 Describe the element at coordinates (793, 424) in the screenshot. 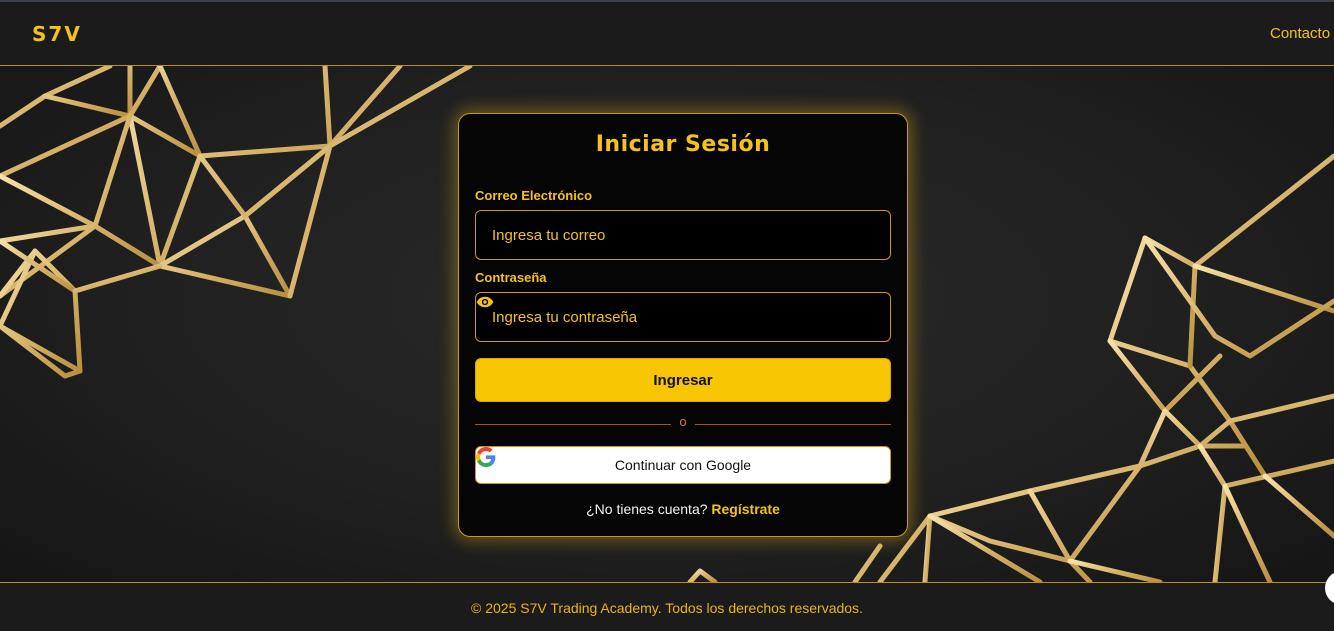

I see `divider-line-right` at that location.